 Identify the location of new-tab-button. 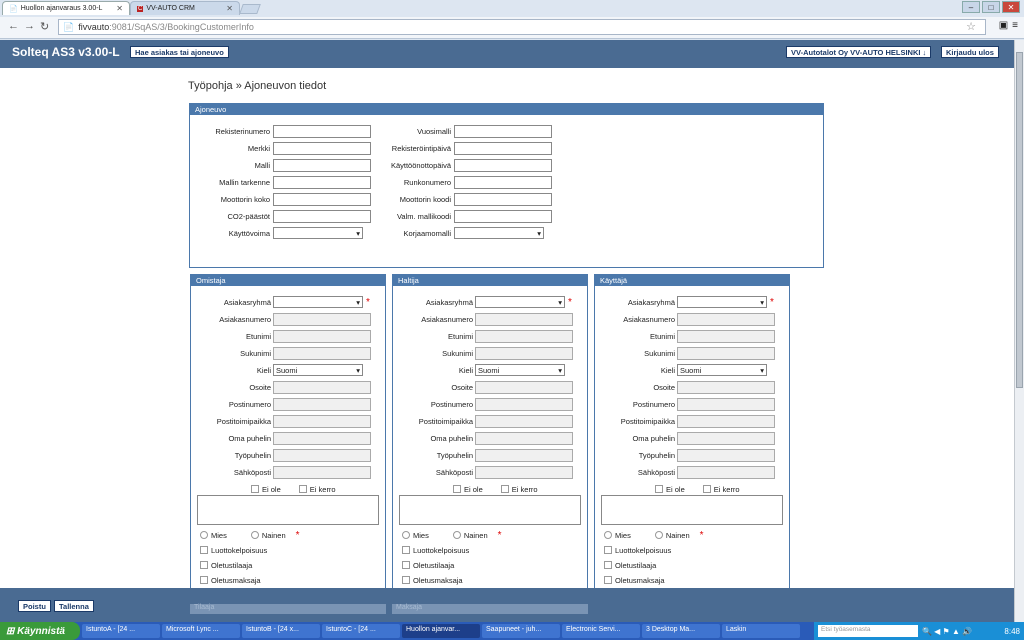
(250, 9).